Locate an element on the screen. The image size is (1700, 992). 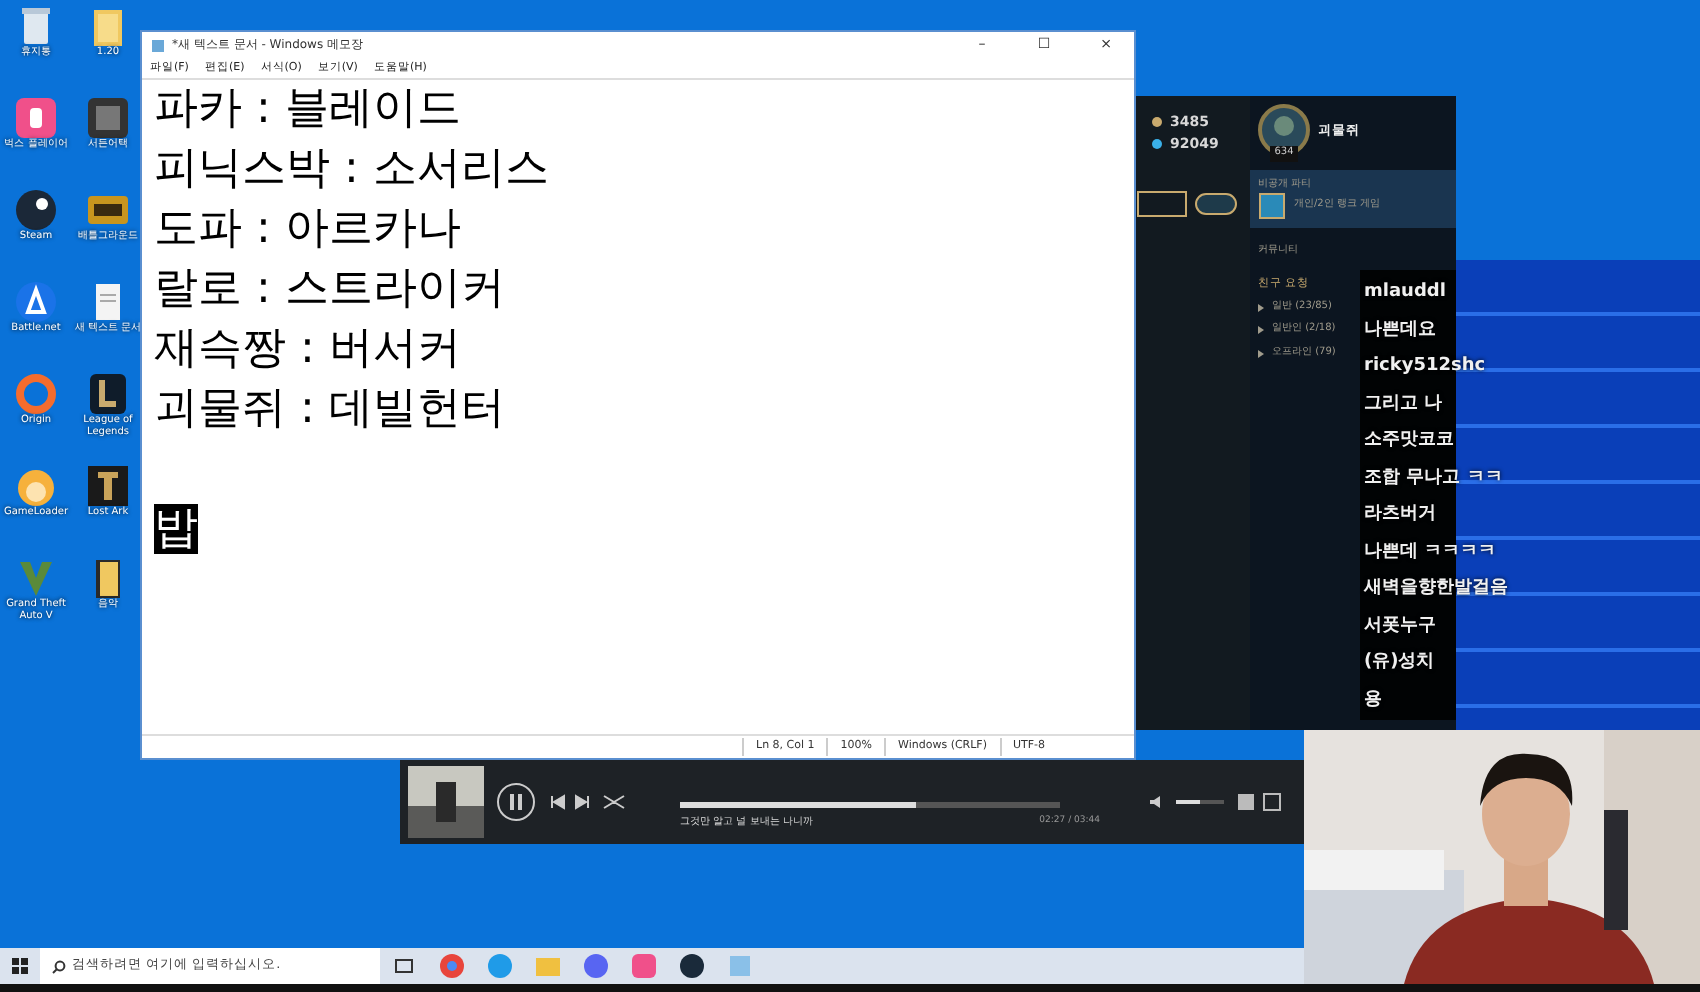
chat-username: 소주맛코코 is located at coordinates (1409, 441).